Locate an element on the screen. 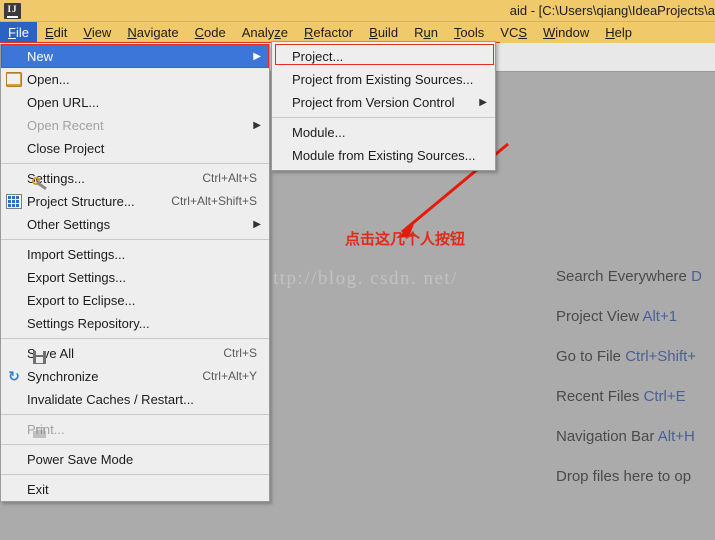 Image resolution: width=715 pixels, height=540 pixels. welcome-hint-5: Drop files here to op is located at coordinates (635, 476).